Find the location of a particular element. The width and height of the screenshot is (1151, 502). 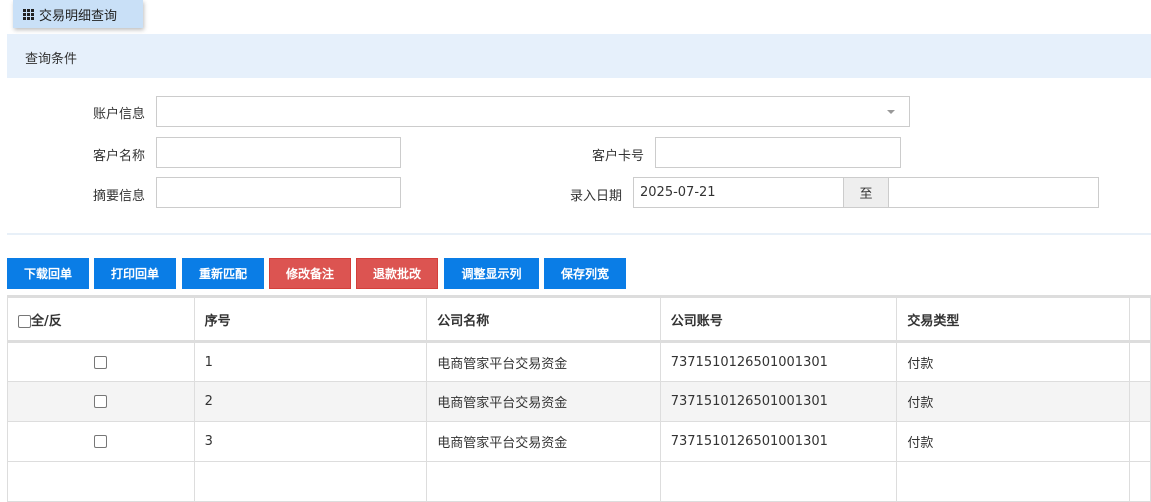

rematch-button: 重新匹配 is located at coordinates (223, 273).